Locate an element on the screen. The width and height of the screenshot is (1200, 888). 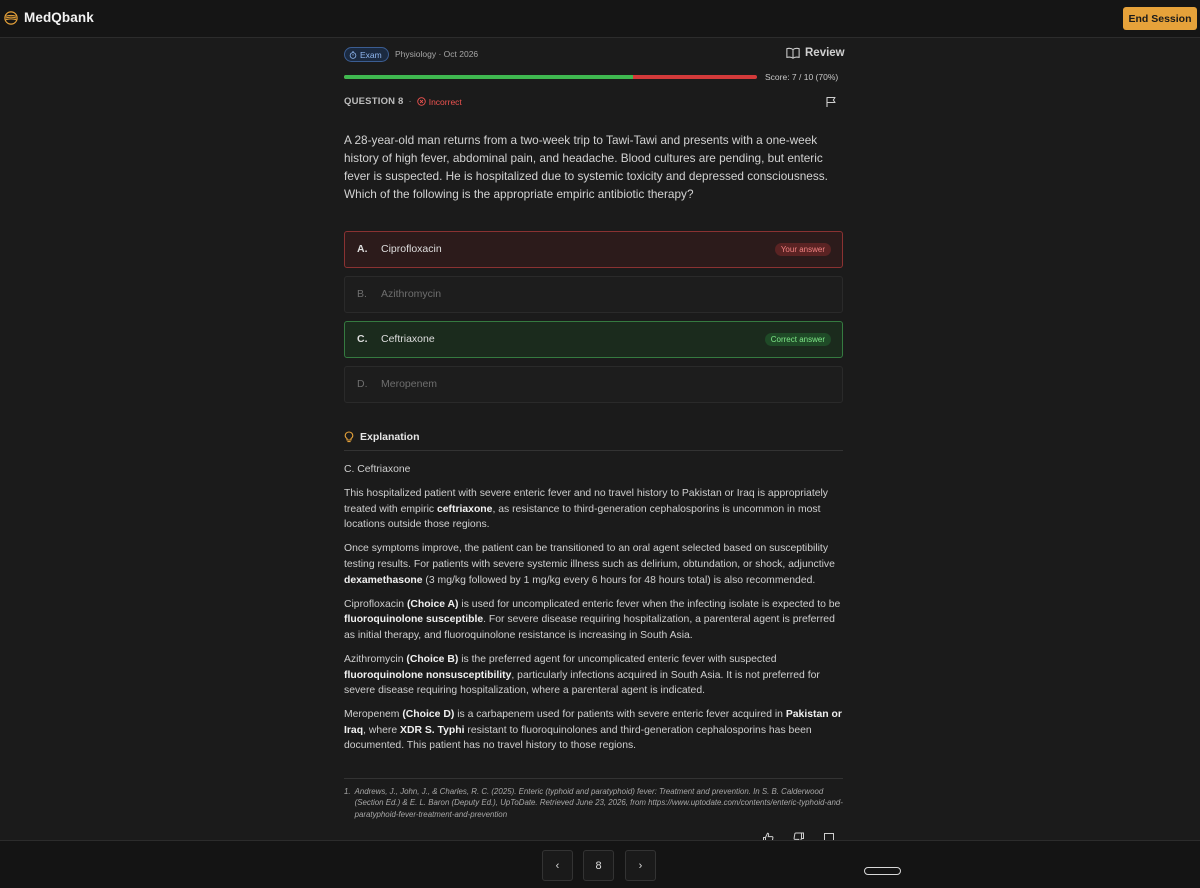
top-bar: MedQbank End Session is located at coordinates (600, 19).